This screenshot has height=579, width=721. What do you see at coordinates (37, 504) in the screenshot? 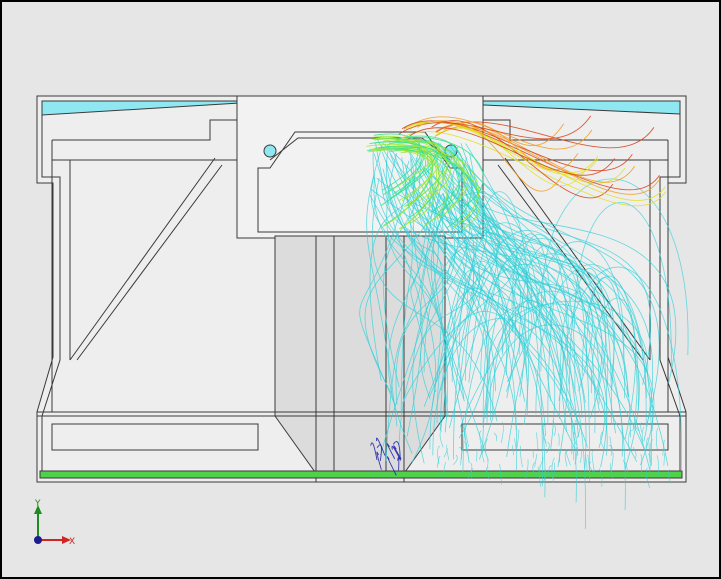
I see `y-axis-label: Y` at bounding box center [37, 504].